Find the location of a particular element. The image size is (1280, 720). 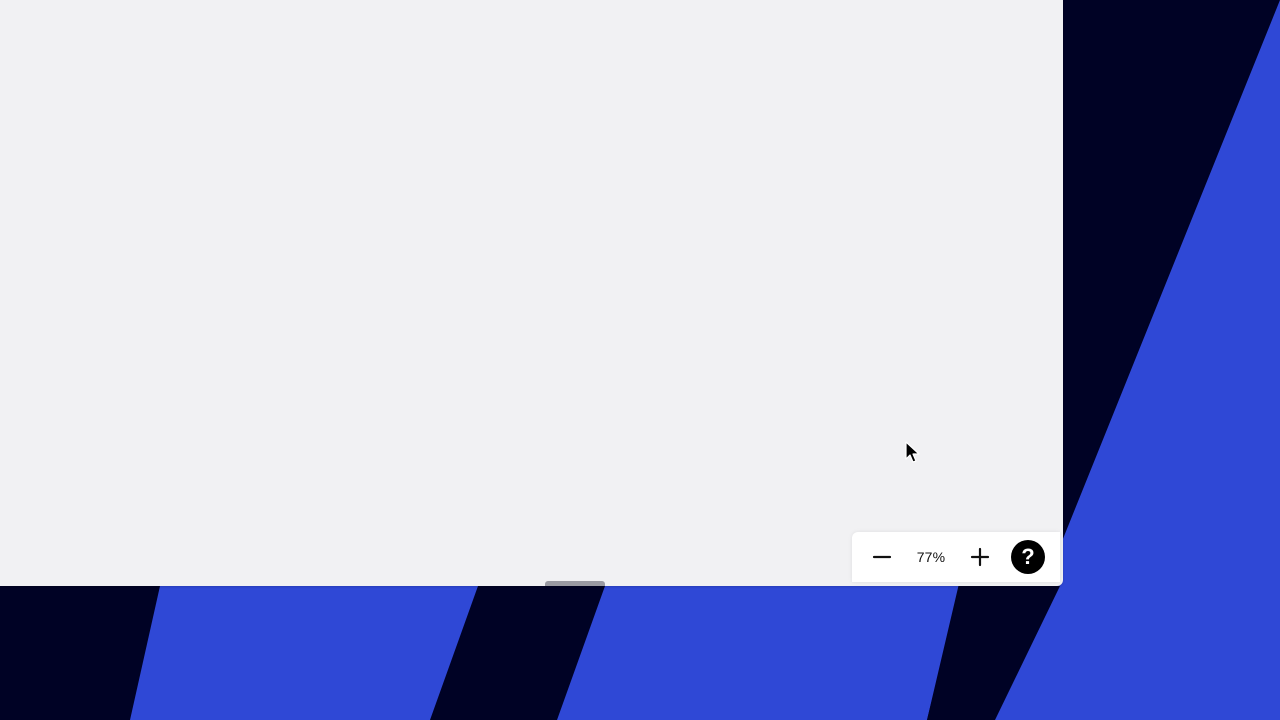

zoom-toolbar: 77% ? is located at coordinates (956, 557).